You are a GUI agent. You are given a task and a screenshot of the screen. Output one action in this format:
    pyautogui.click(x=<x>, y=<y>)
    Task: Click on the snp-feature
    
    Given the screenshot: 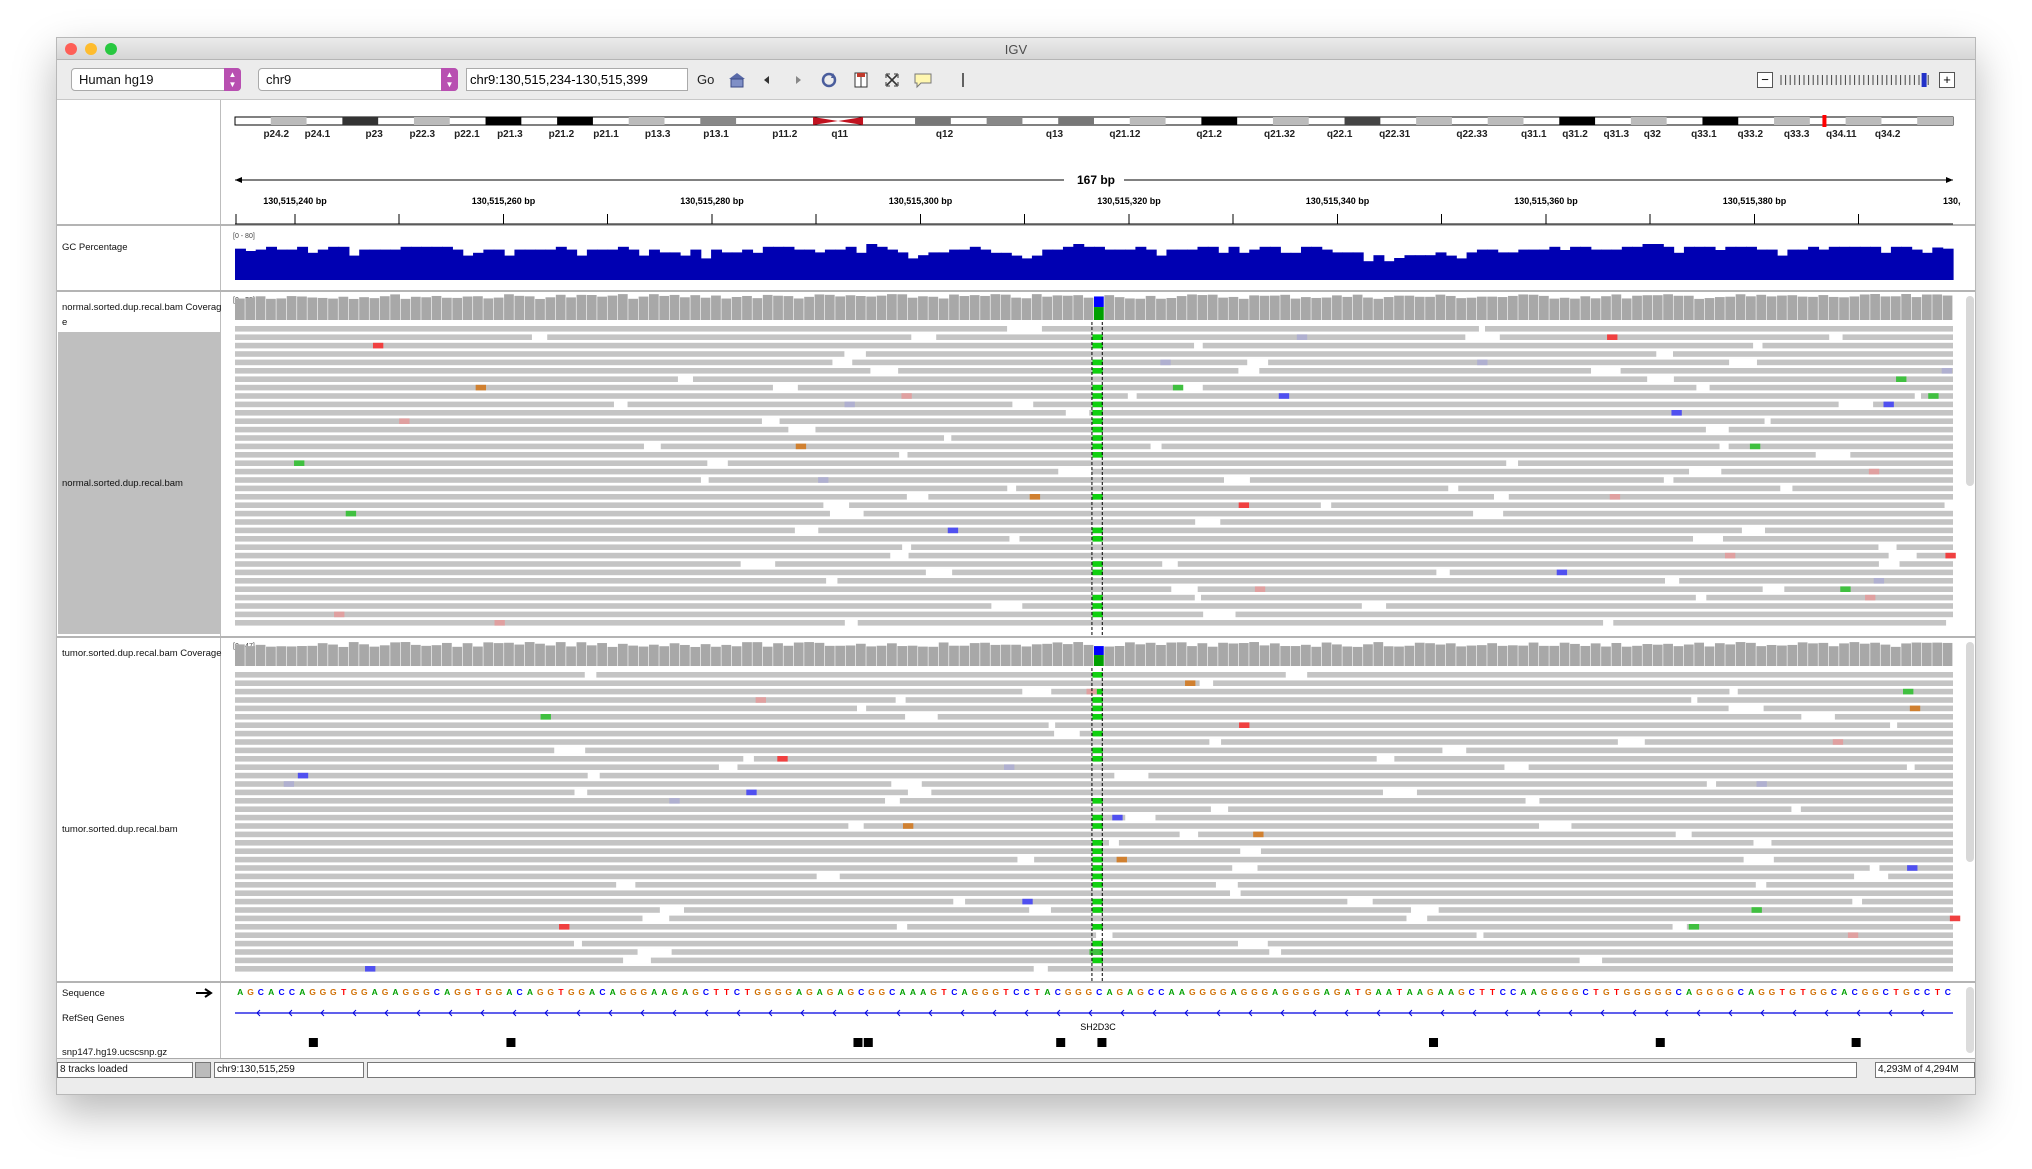 What is the action you would take?
    pyautogui.click(x=1434, y=1042)
    